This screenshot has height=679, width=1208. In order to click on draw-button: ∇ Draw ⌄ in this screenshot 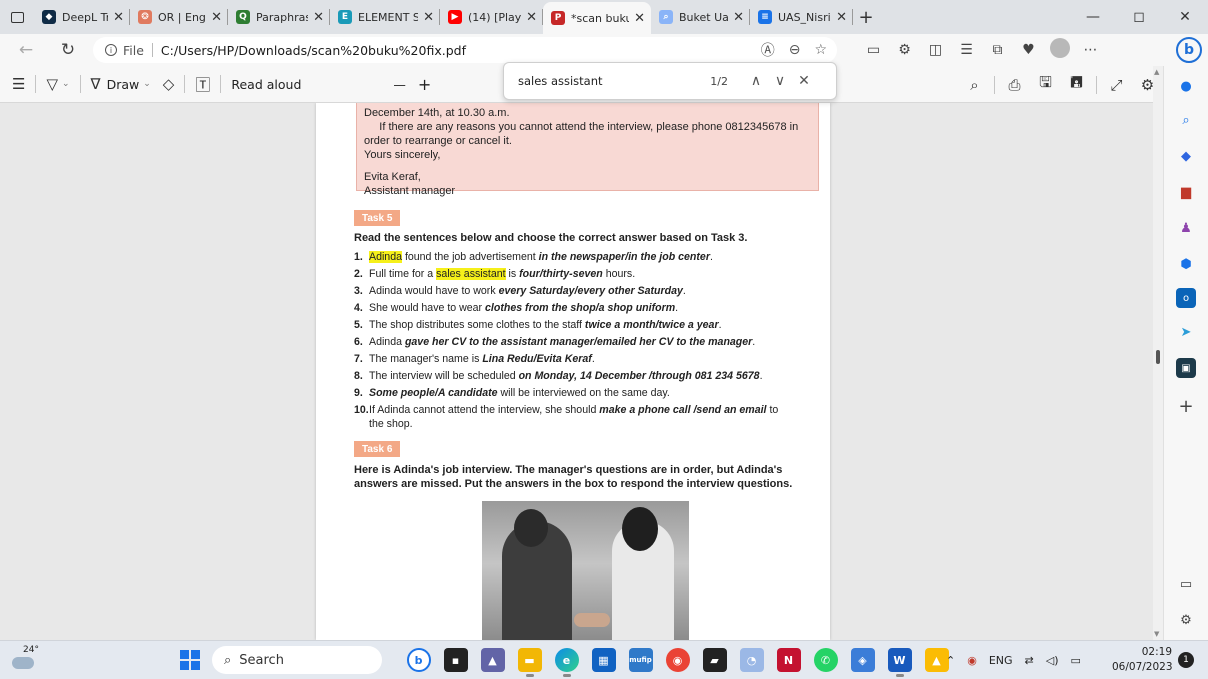, I will do `click(121, 84)`.